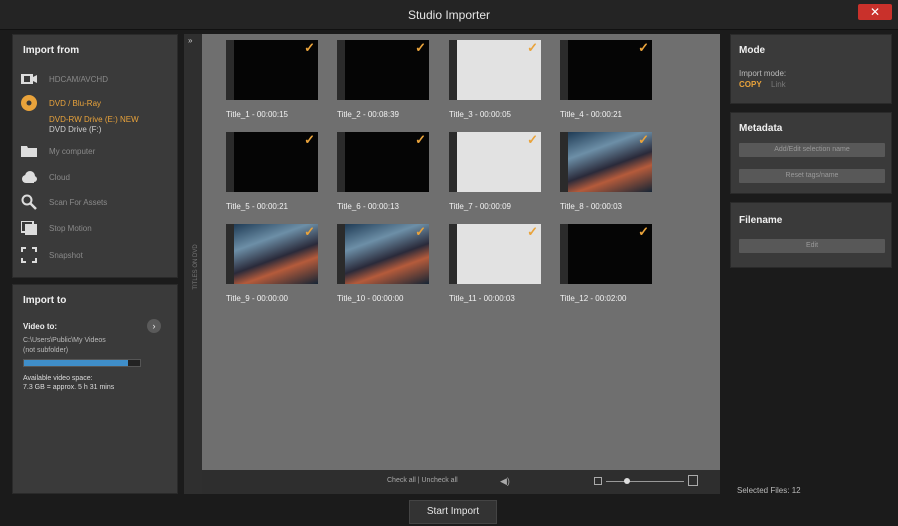 Image resolution: width=898 pixels, height=526 pixels. Describe the element at coordinates (752, 50) in the screenshot. I see `mode-heading: Mode` at that location.